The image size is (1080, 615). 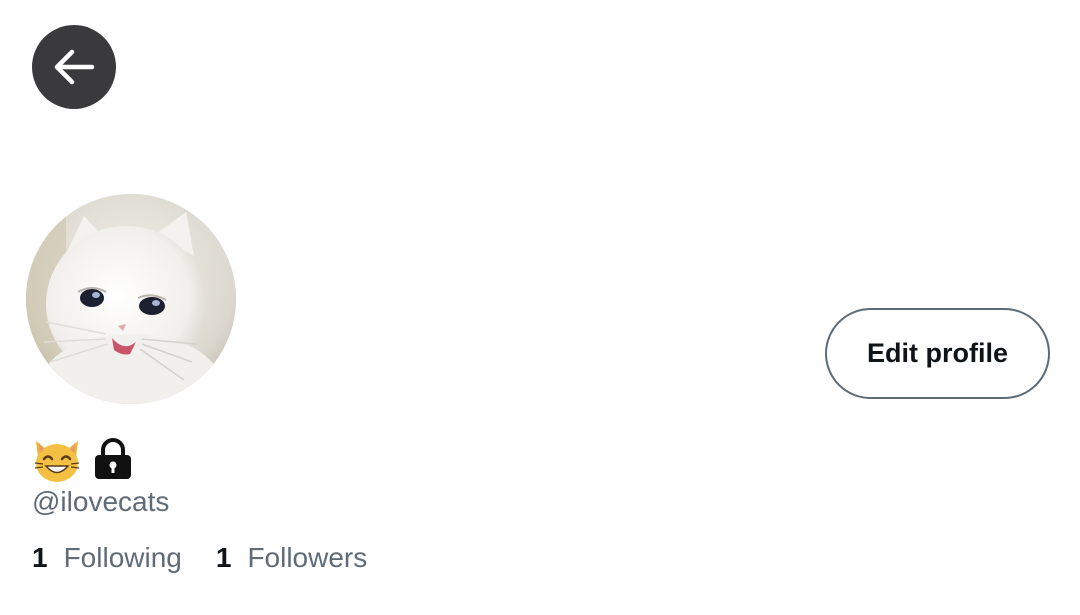 What do you see at coordinates (122, 557) in the screenshot?
I see `following-label: Following` at bounding box center [122, 557].